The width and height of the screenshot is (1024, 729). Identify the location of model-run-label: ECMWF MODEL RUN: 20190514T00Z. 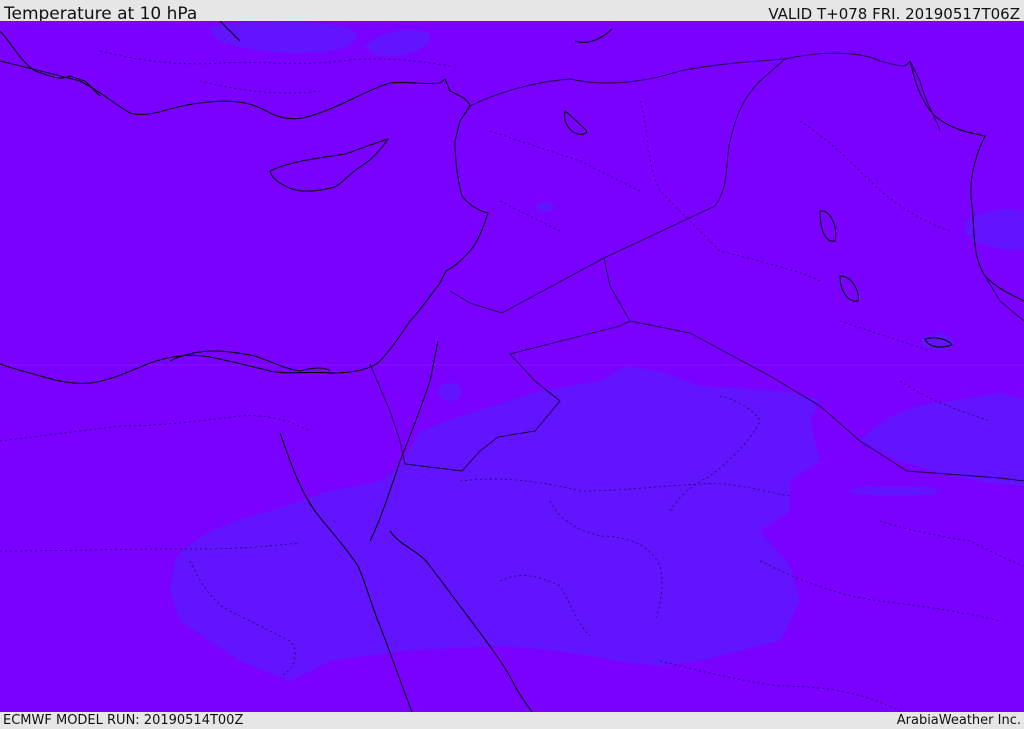
(123, 720).